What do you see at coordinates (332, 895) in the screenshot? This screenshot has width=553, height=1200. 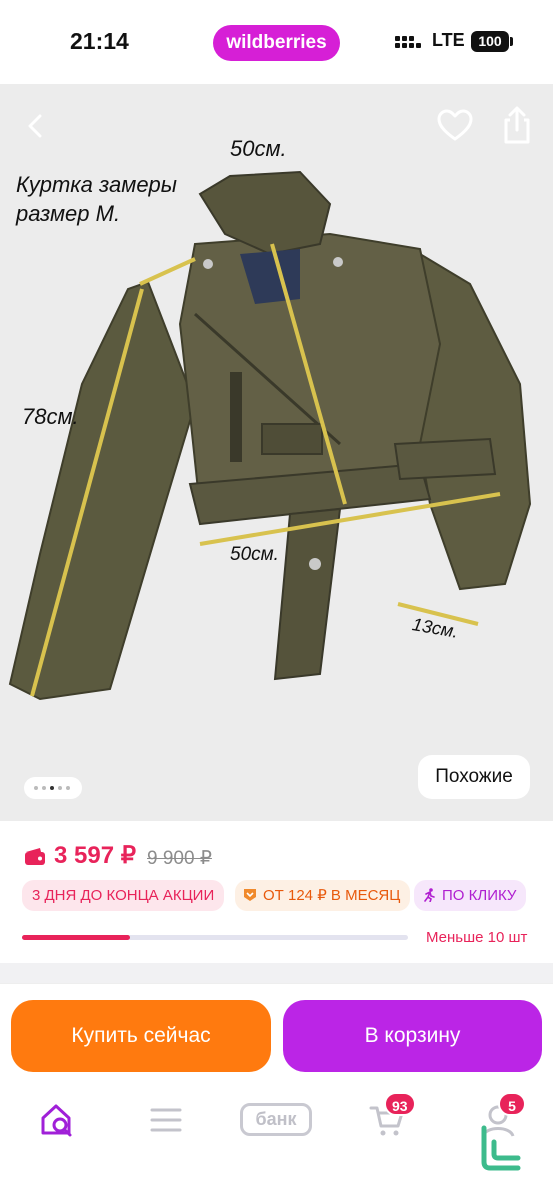 I see `badge-label: ОТ 124 ₽ В МЕСЯЦ` at bounding box center [332, 895].